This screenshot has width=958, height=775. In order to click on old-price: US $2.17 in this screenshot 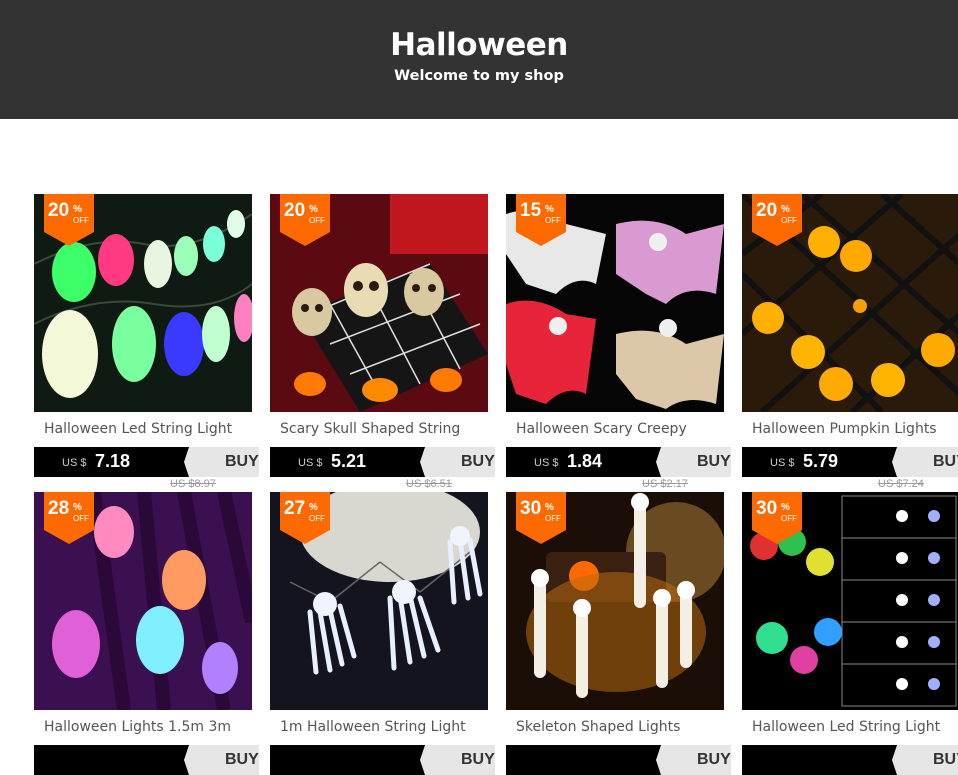, I will do `click(665, 484)`.